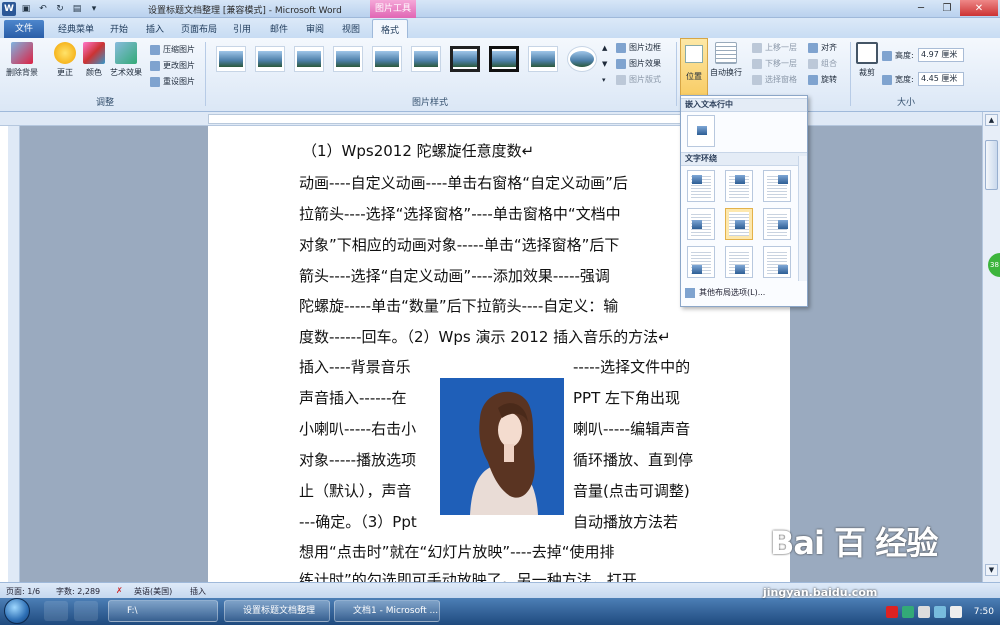 The image size is (1000, 625). I want to click on group-button: 组合, so click(822, 63).